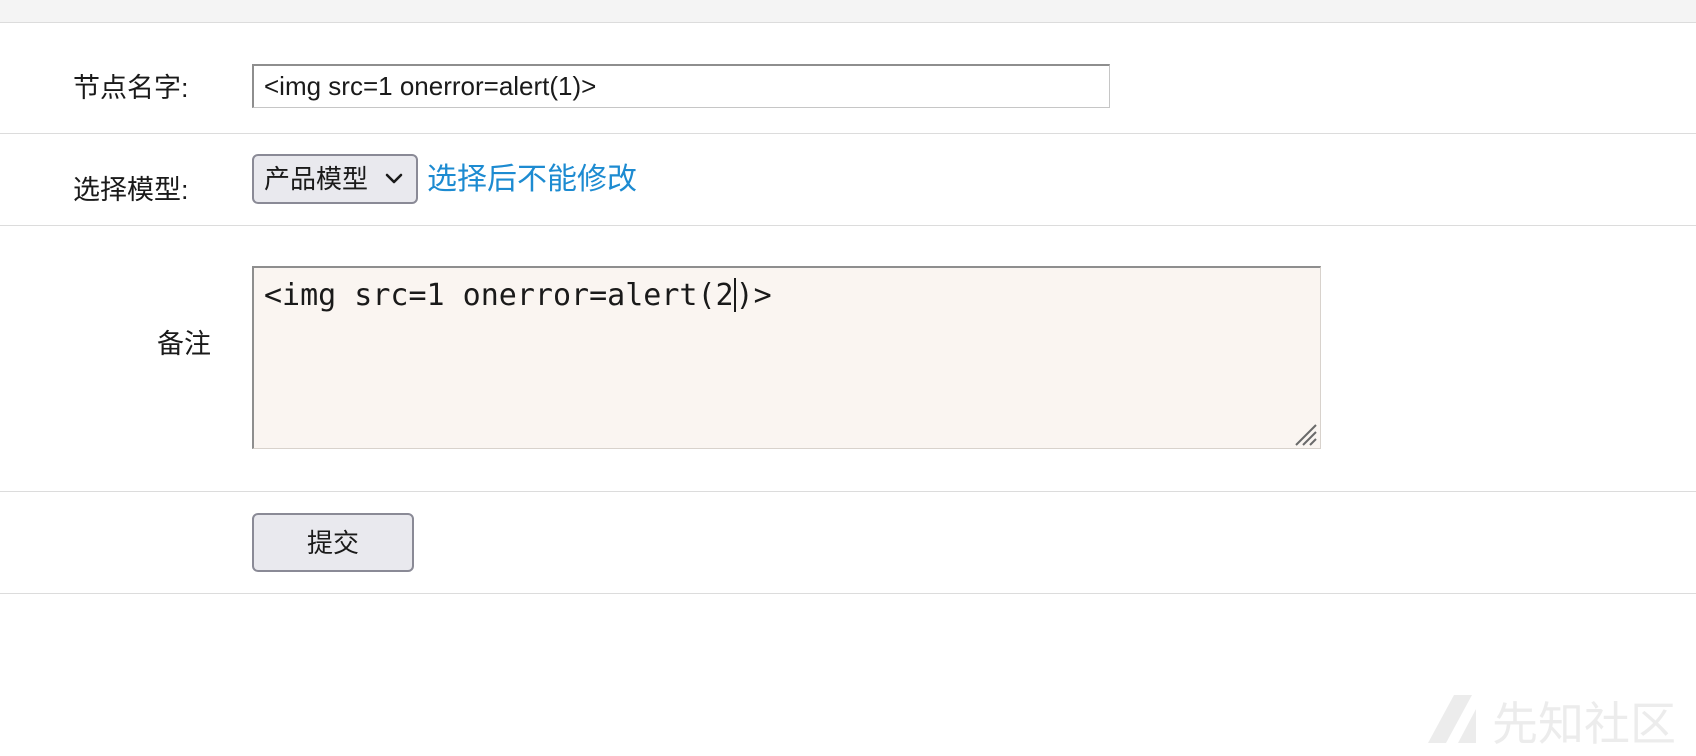 The height and width of the screenshot is (756, 1696). What do you see at coordinates (848, 543) in the screenshot?
I see `form-row-submit: 提交` at bounding box center [848, 543].